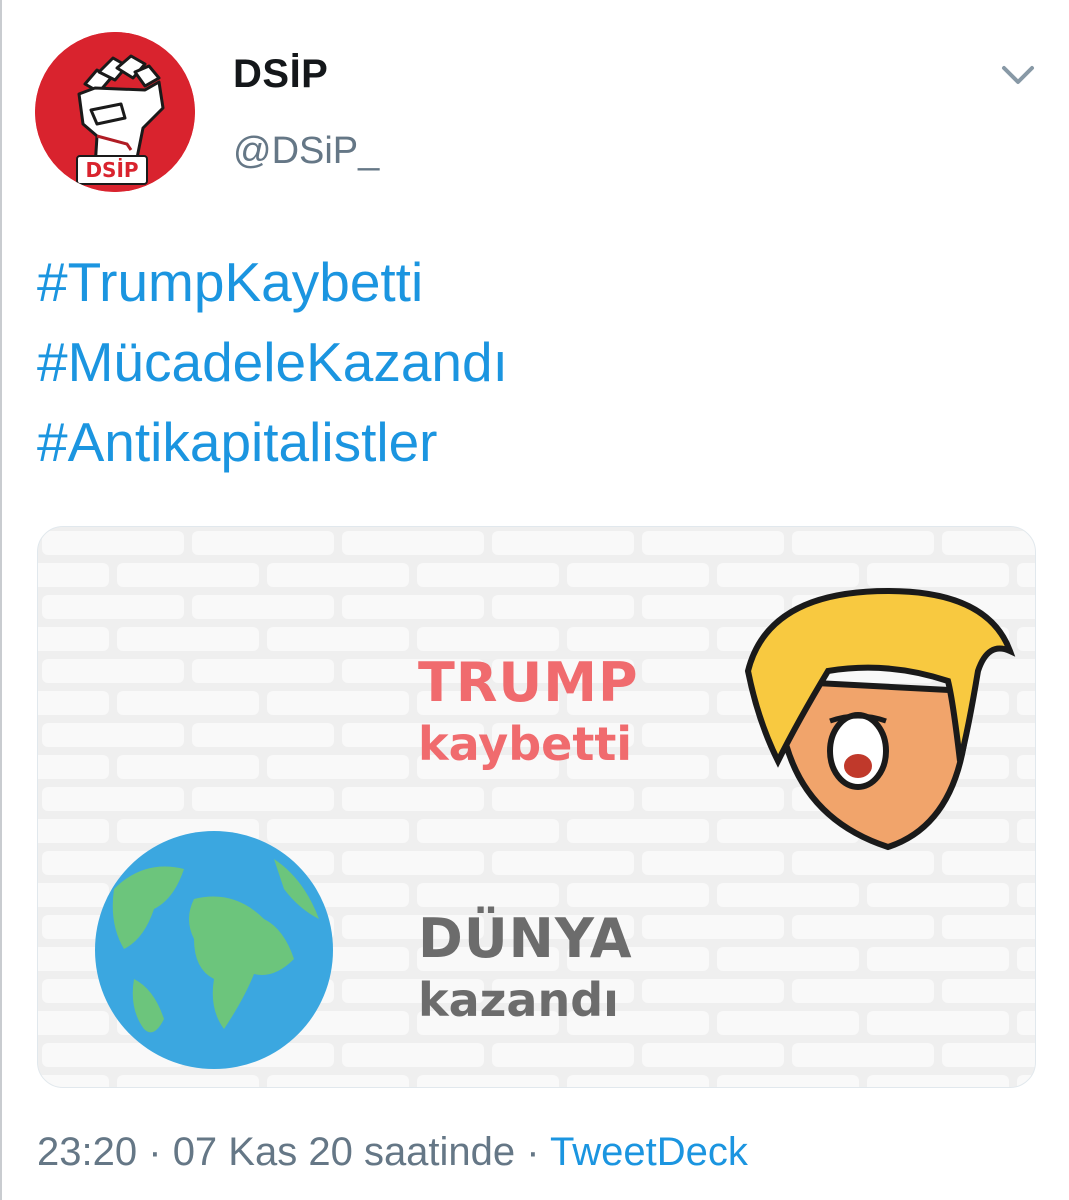  I want to click on left-border, so click(1, 600).